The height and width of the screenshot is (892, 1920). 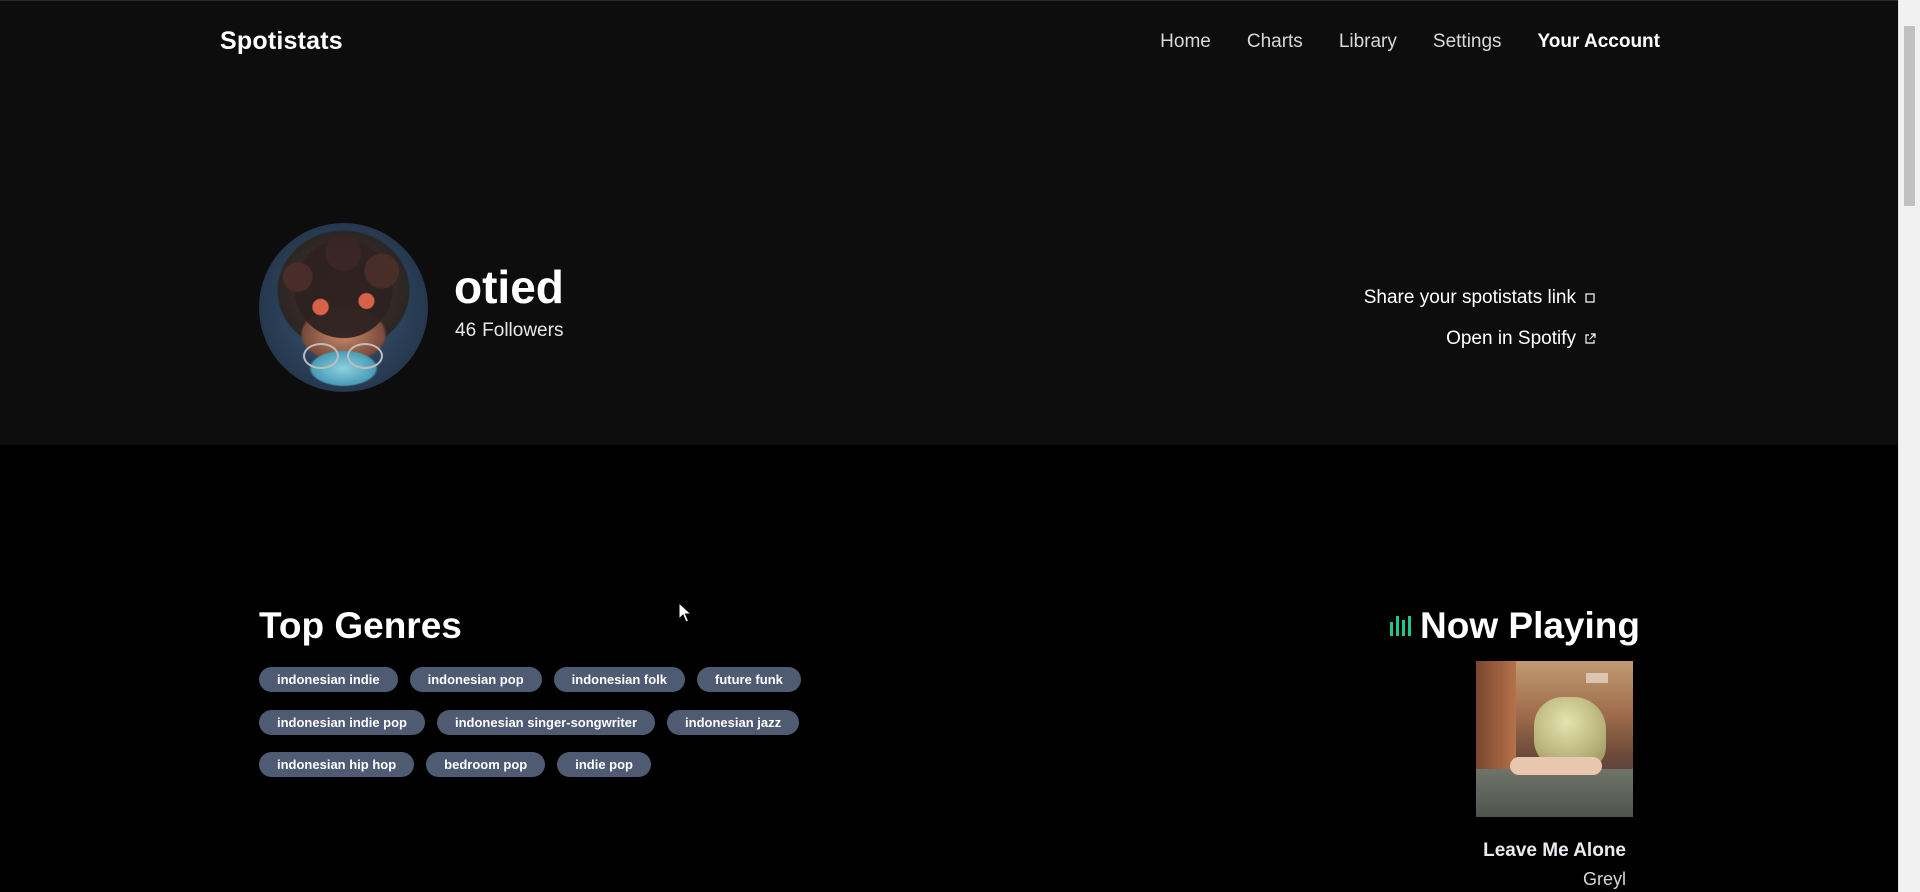 I want to click on followers-text: 46 Followers, so click(x=512, y=331).